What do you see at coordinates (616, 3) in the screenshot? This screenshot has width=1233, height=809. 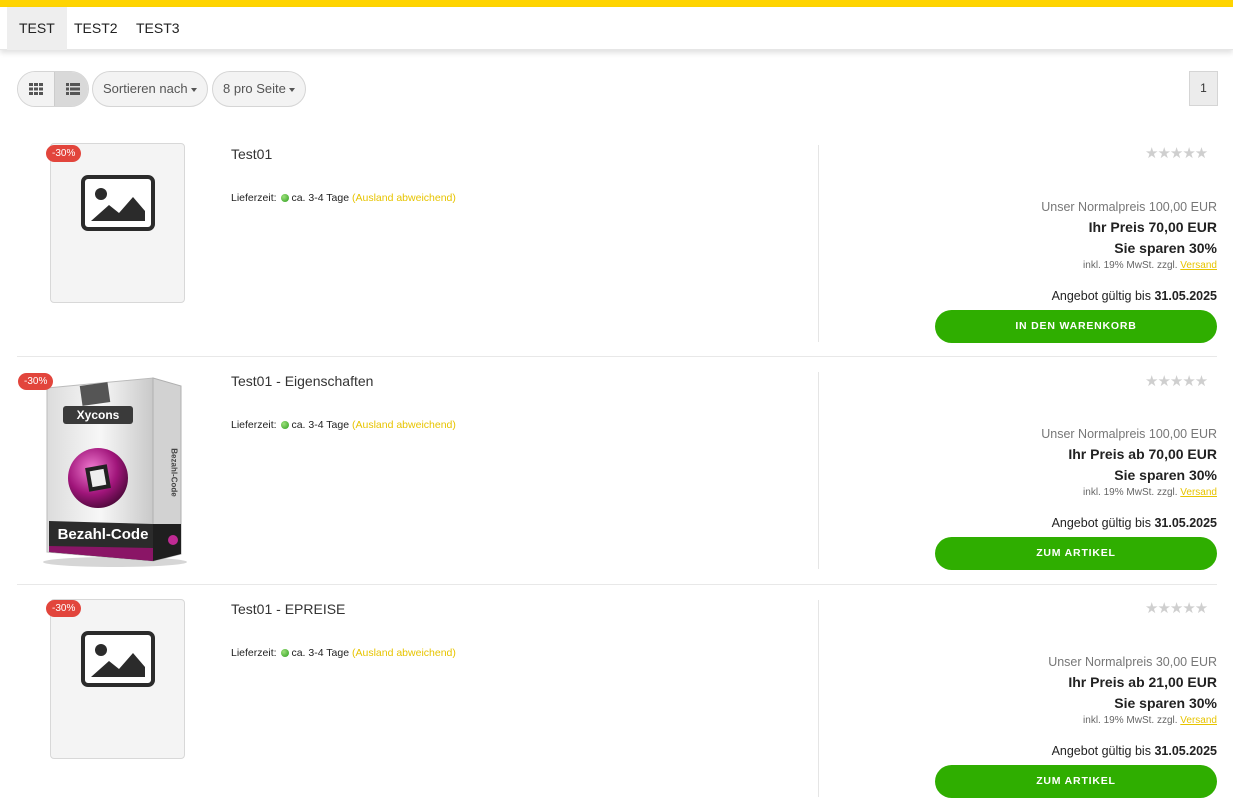 I see `accent-top-bar` at bounding box center [616, 3].